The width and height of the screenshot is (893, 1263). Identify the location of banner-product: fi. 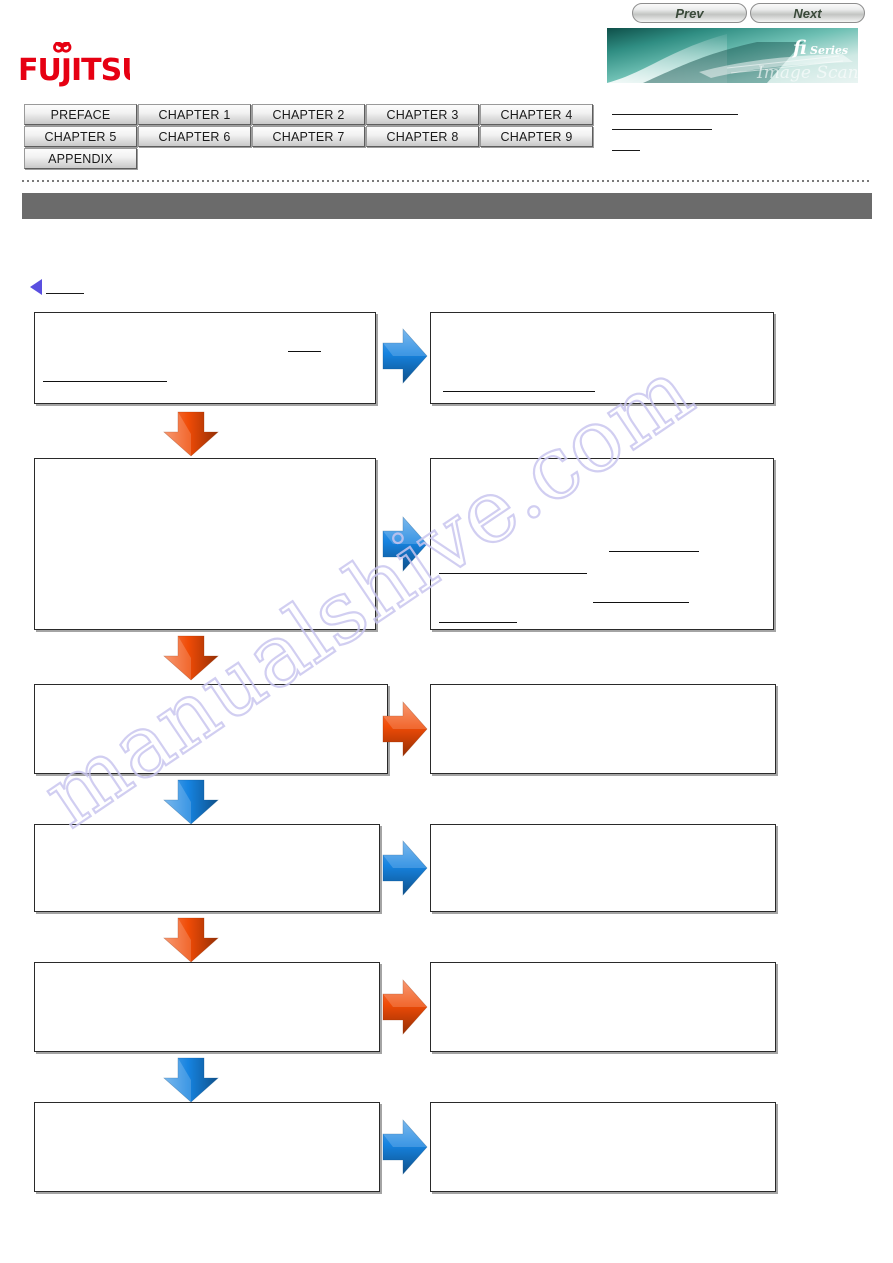
(799, 48).